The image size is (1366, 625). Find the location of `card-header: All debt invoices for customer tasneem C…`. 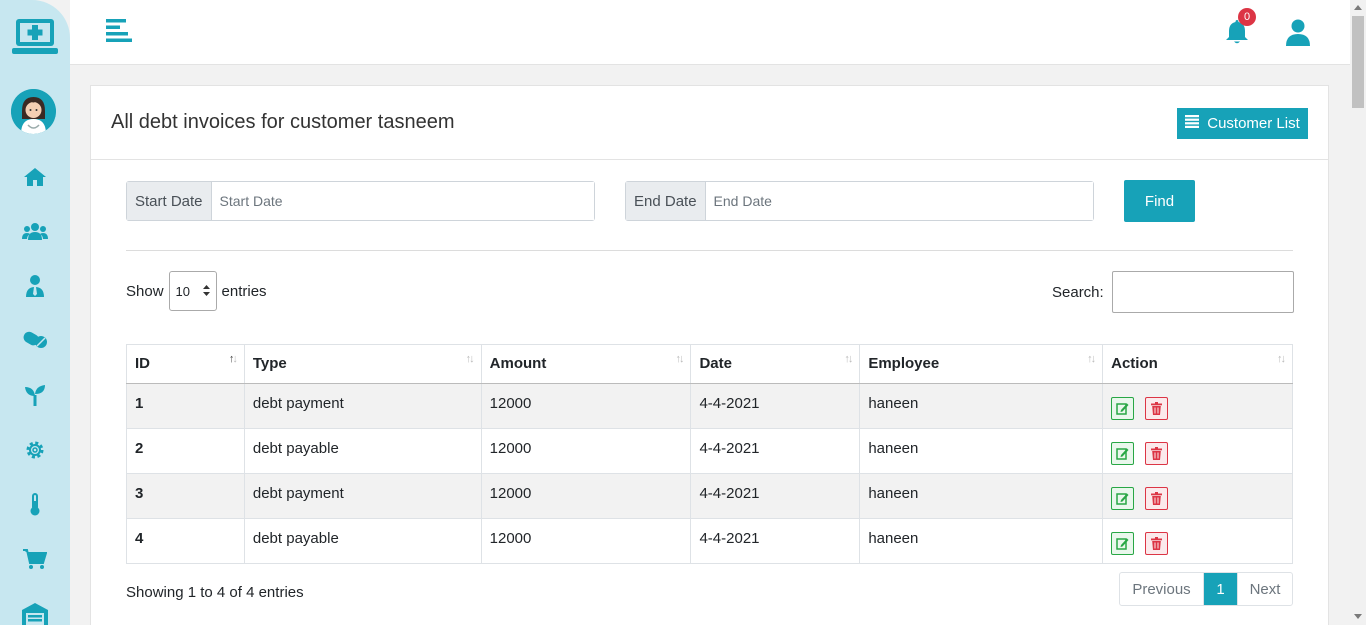

card-header: All debt invoices for customer tasneem C… is located at coordinates (709, 123).